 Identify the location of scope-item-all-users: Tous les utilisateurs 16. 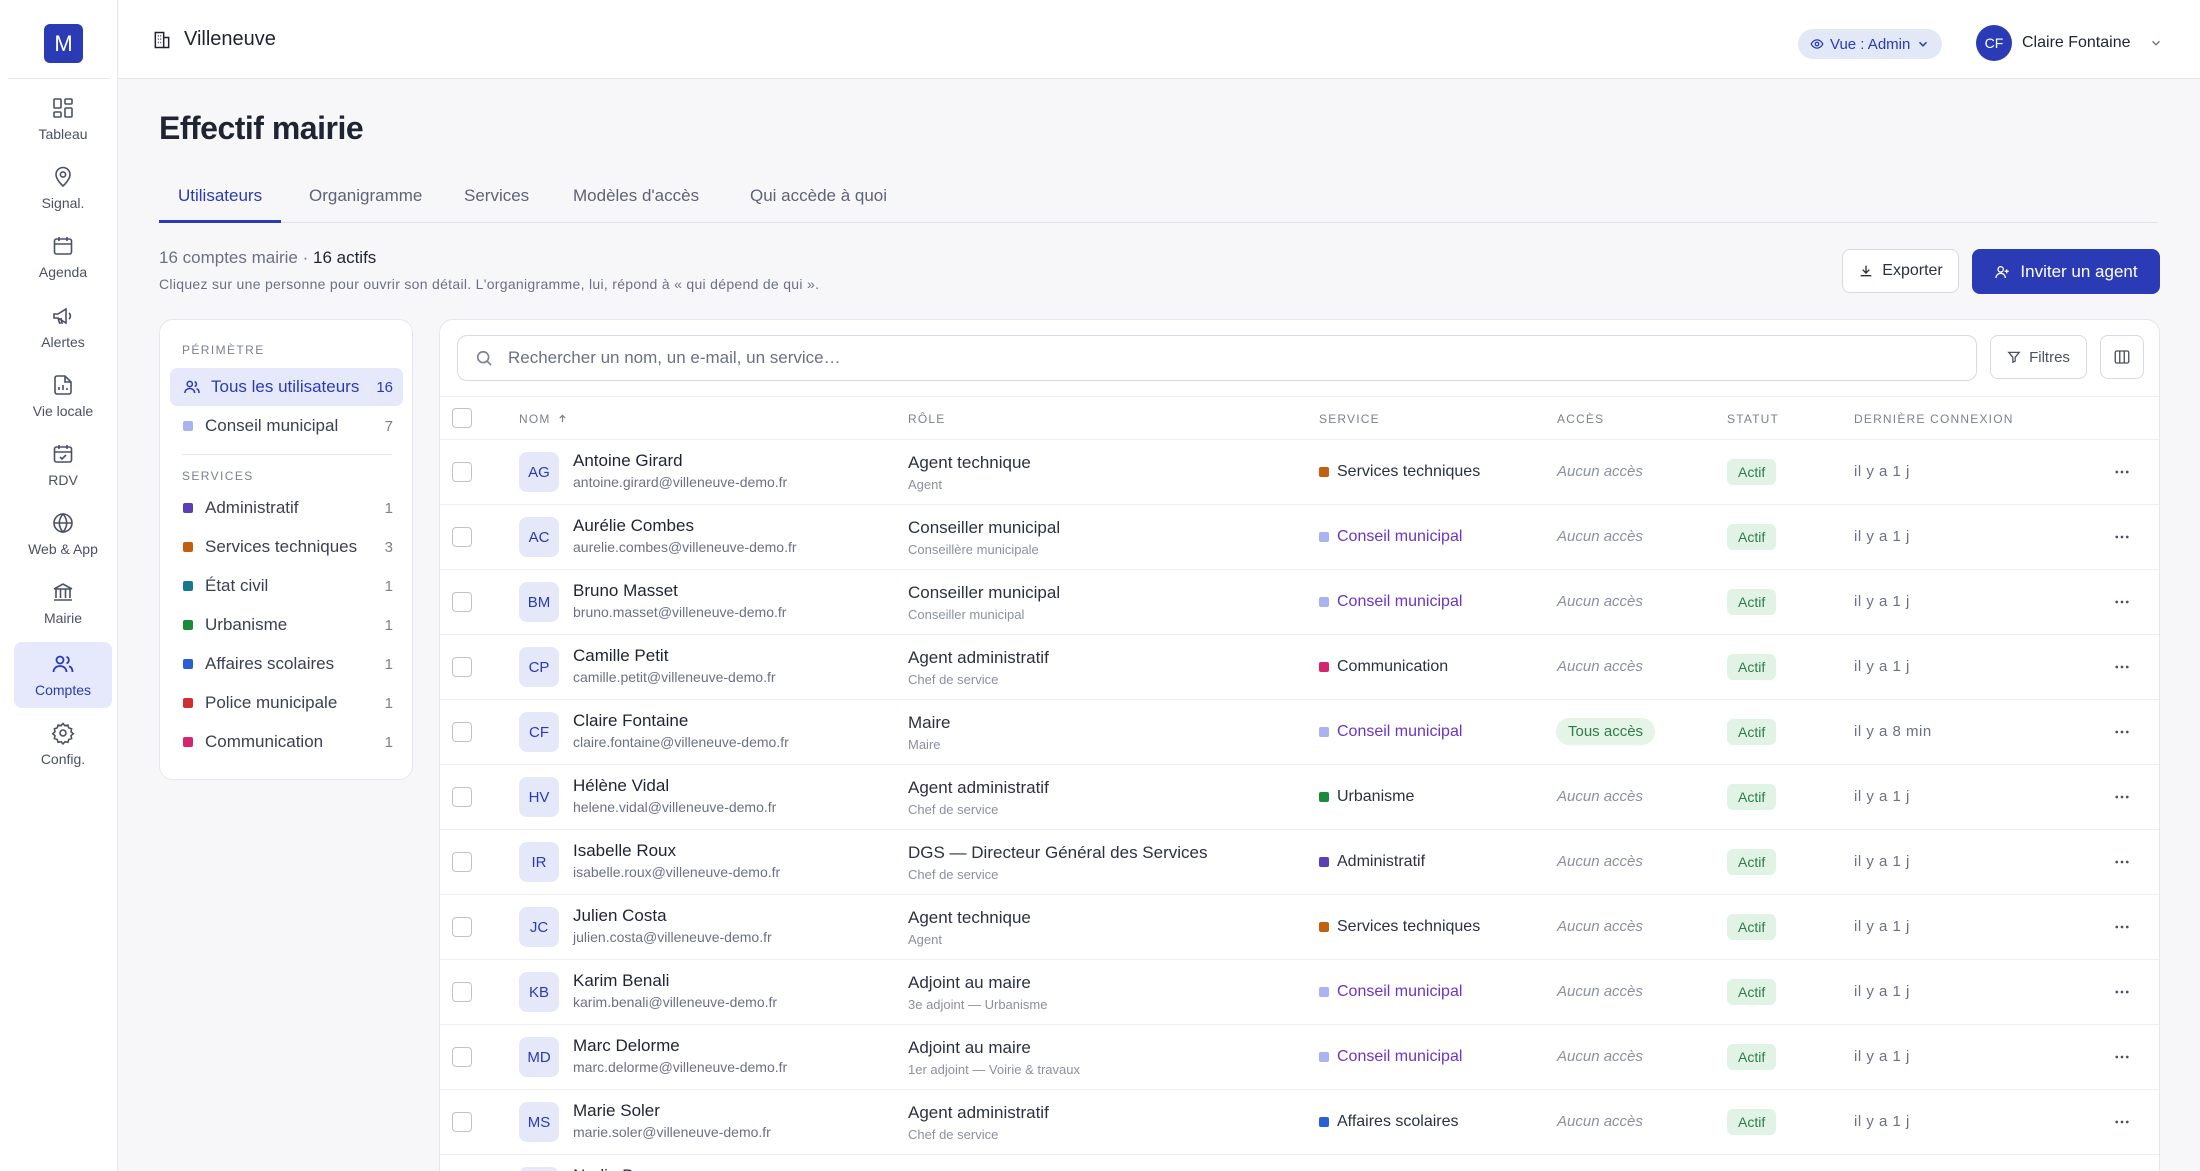
(286, 387).